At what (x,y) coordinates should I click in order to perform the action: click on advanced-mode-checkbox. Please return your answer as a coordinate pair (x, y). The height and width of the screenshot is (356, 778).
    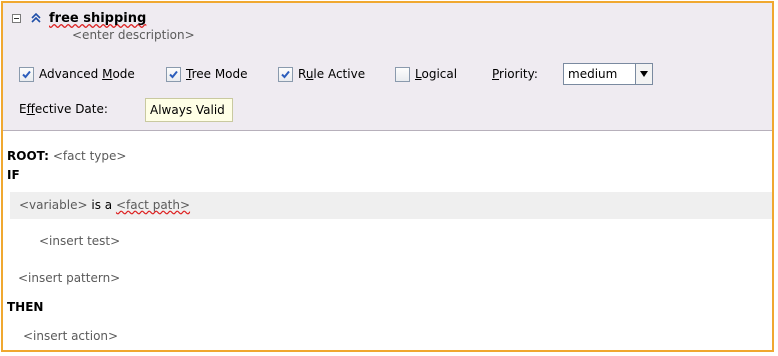
    Looking at the image, I should click on (26, 74).